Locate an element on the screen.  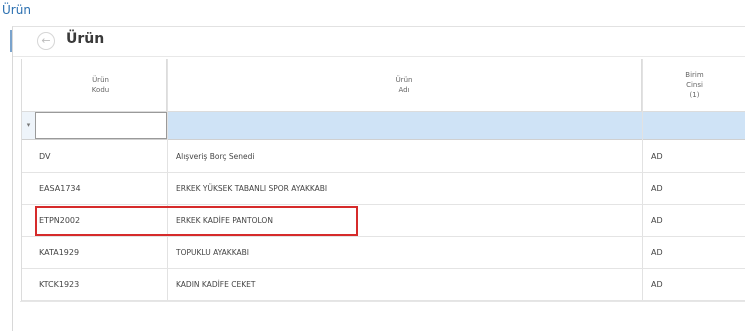
window-title: Ürün is located at coordinates (16, 10).